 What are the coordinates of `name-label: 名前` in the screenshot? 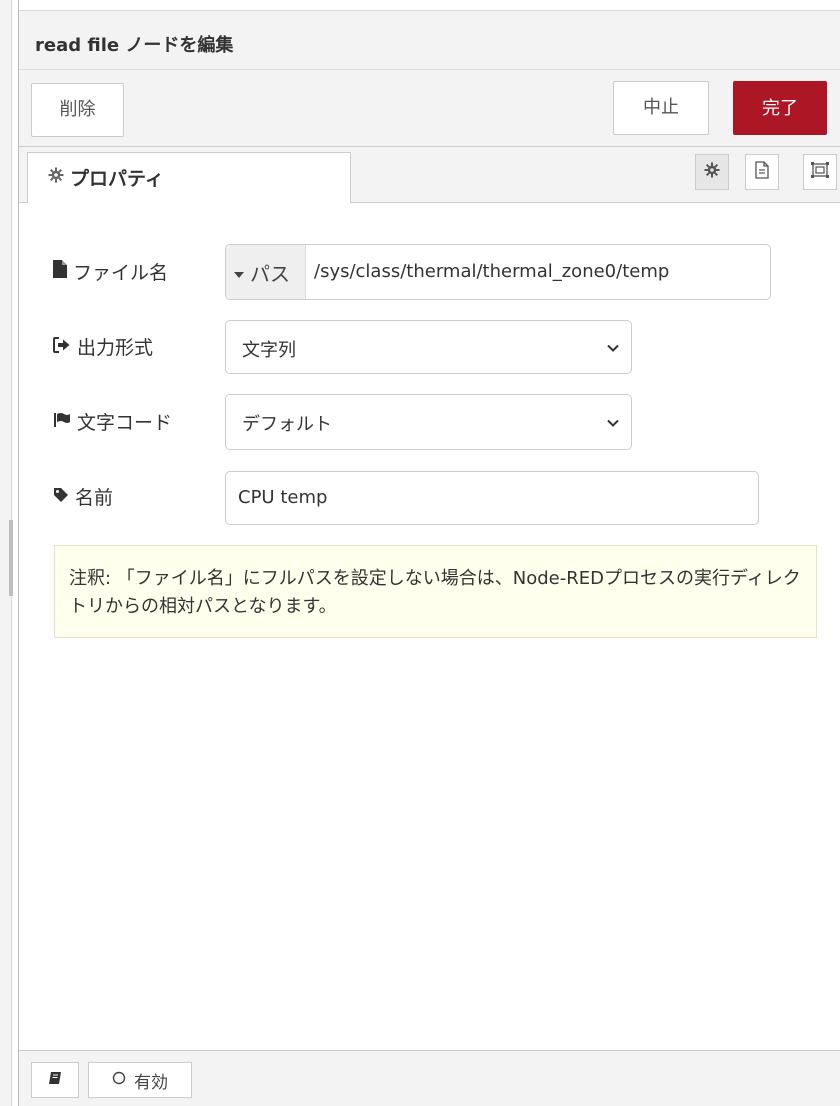 It's located at (83, 496).